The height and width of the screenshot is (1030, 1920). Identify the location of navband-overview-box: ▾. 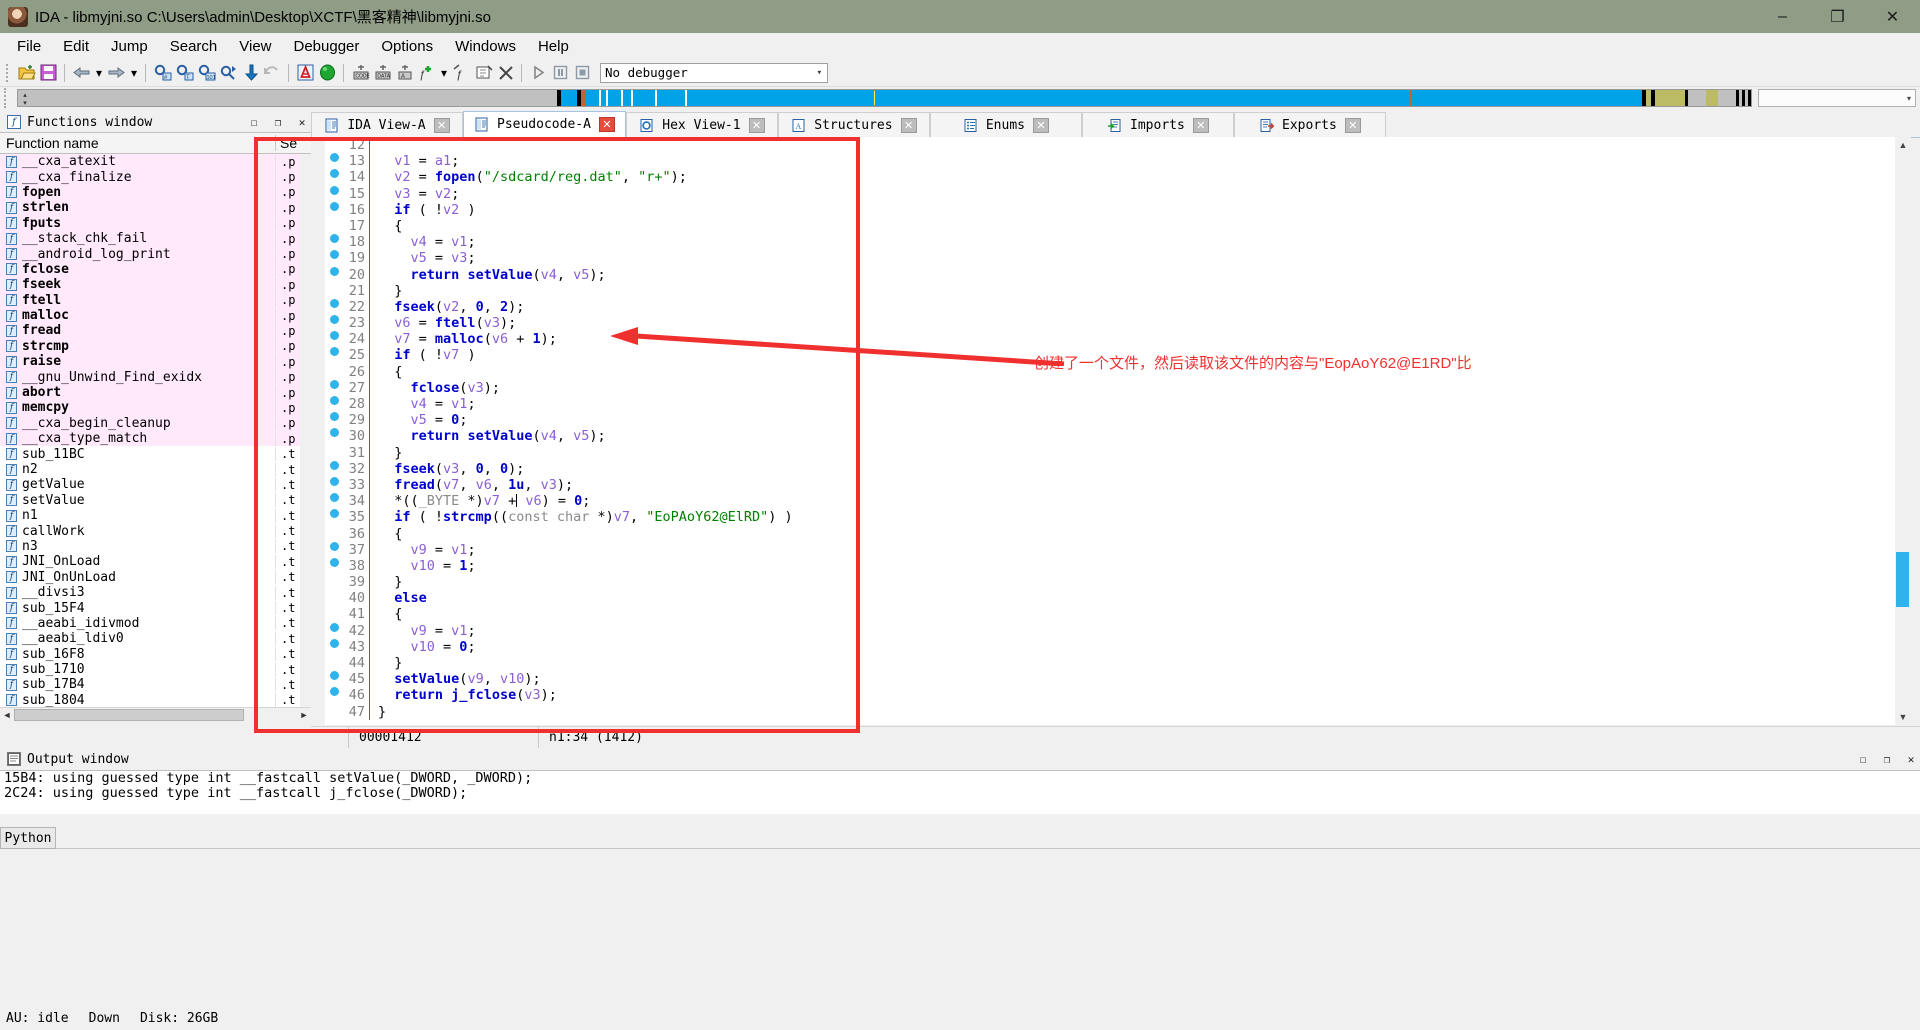
(1837, 98).